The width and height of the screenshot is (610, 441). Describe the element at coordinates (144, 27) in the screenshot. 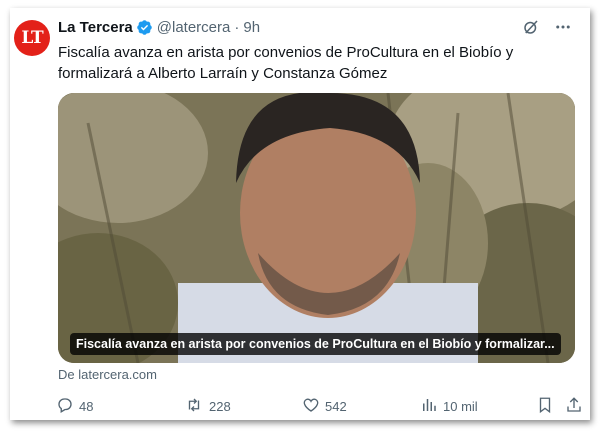

I see `verified-badge-icon` at that location.